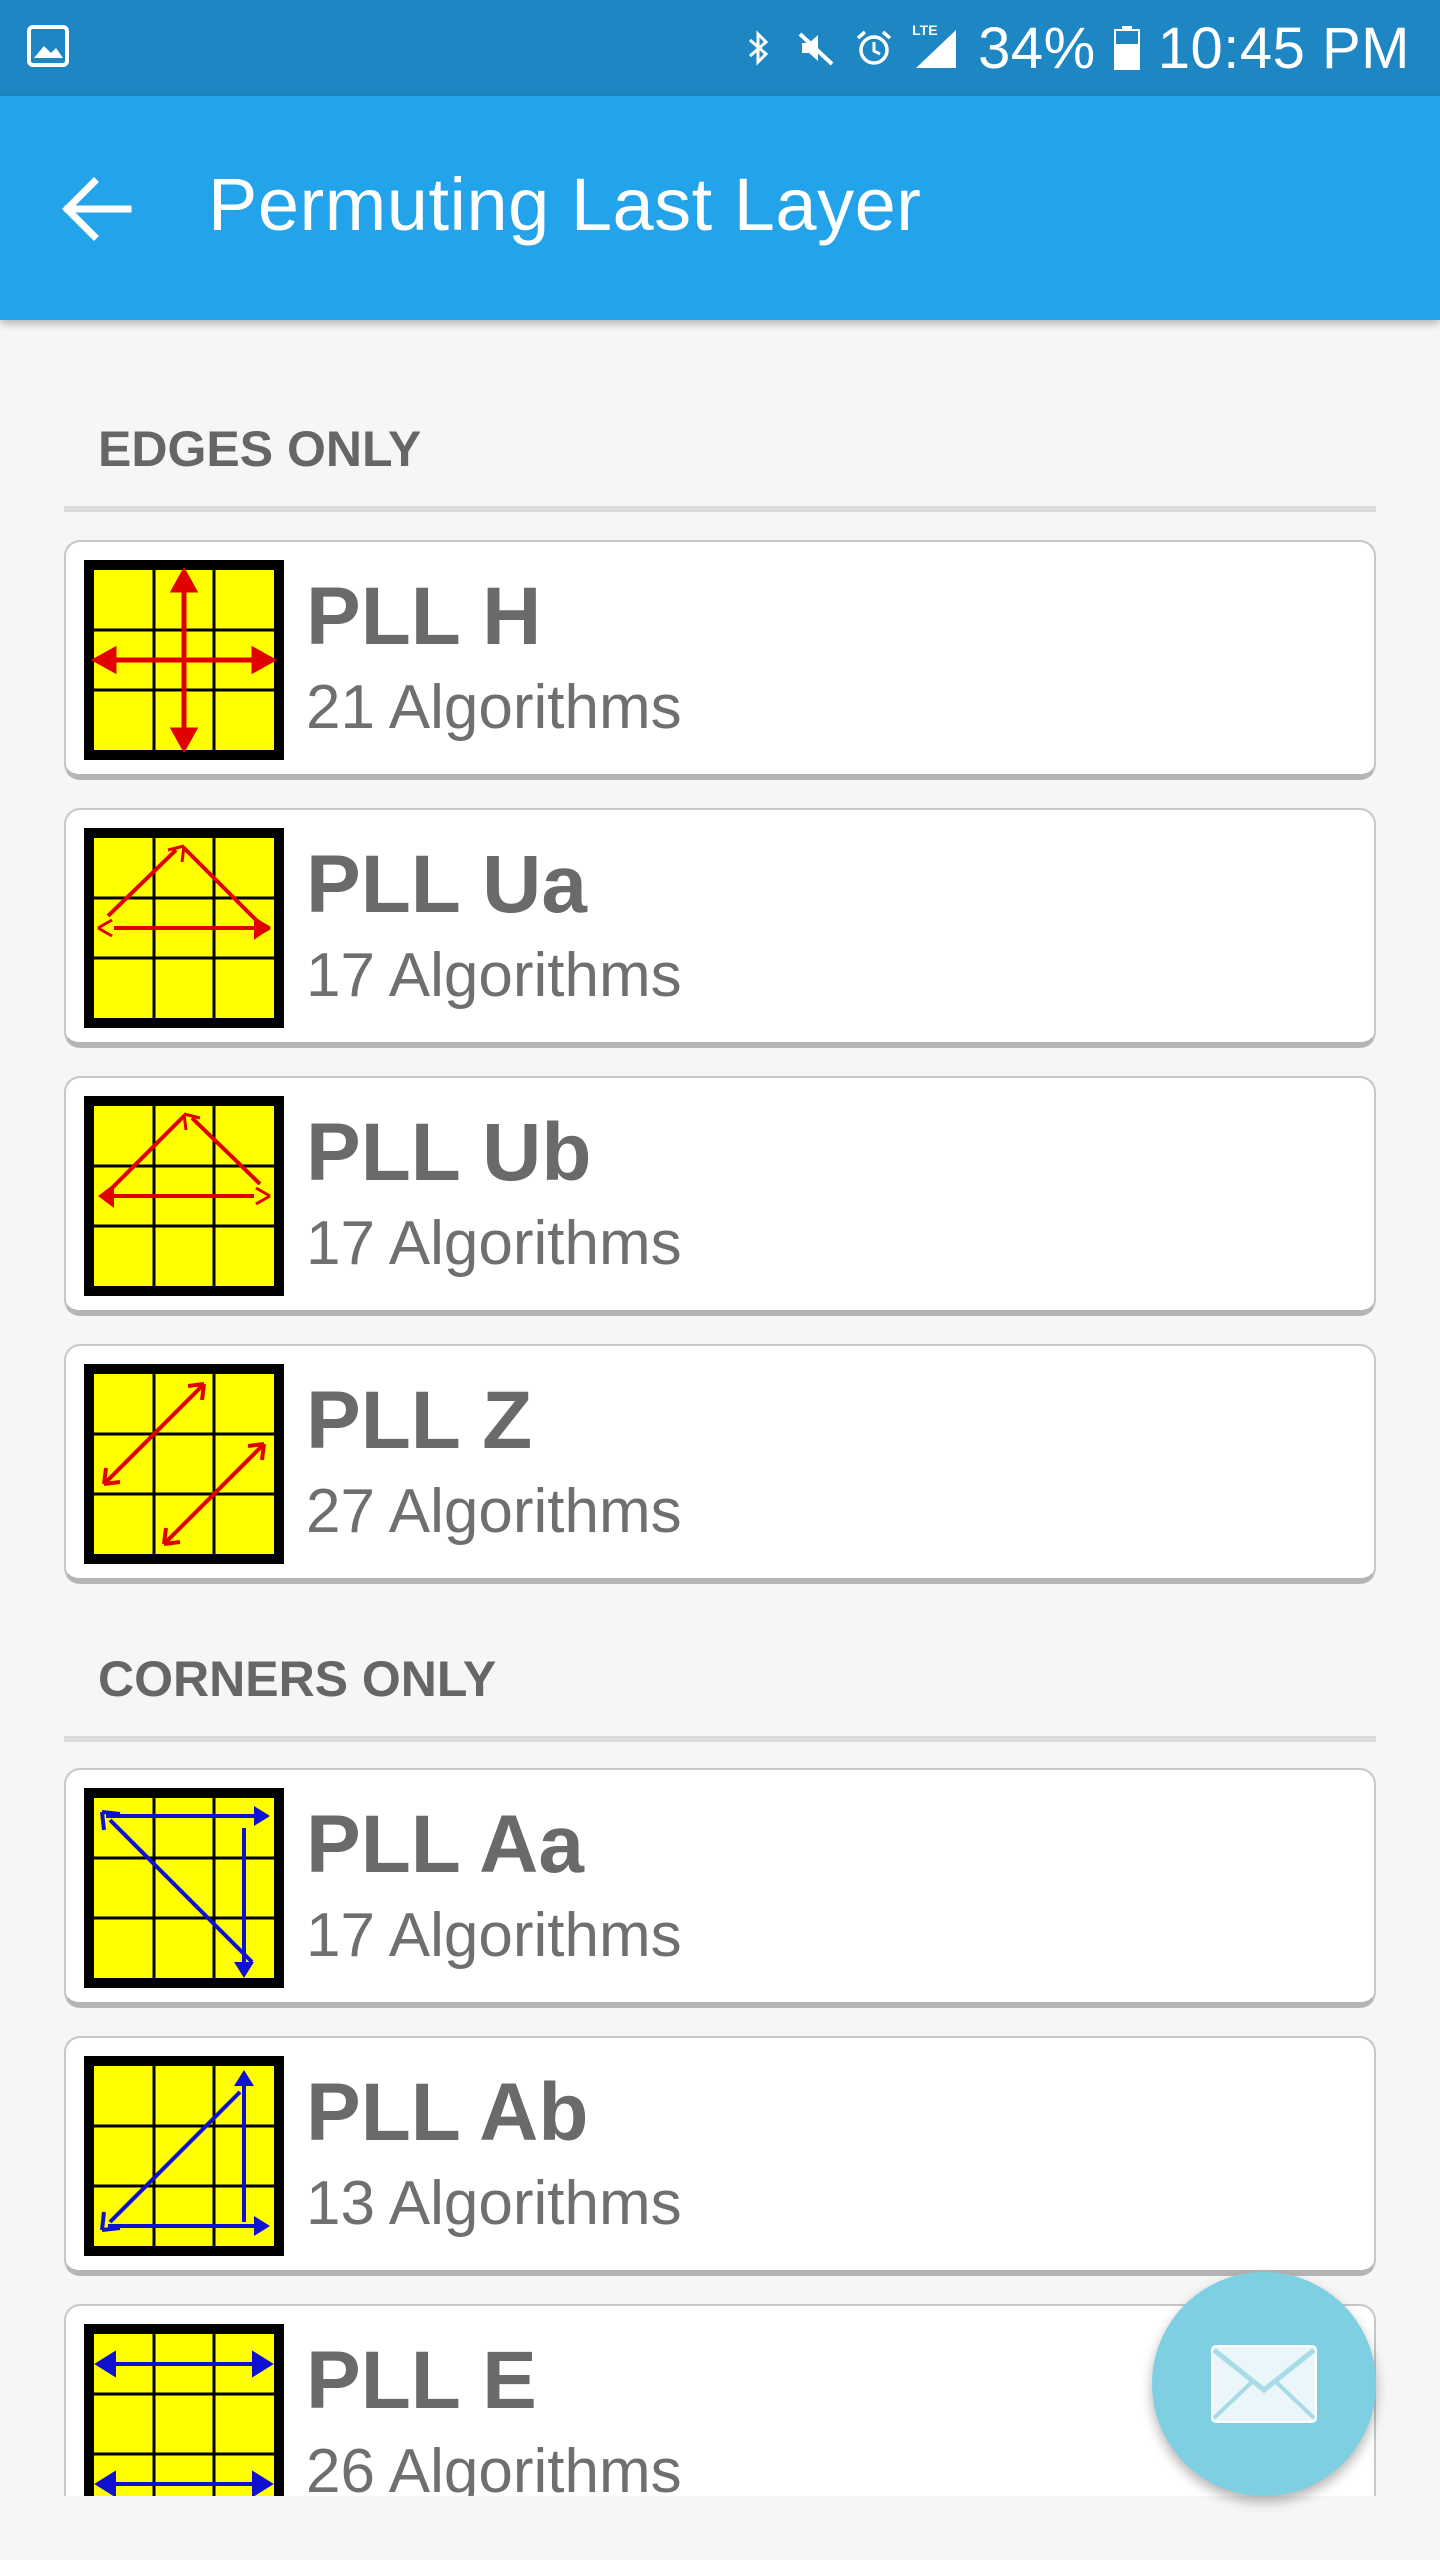 The width and height of the screenshot is (1440, 2560). I want to click on item-count: 13 Algorithms, so click(494, 2203).